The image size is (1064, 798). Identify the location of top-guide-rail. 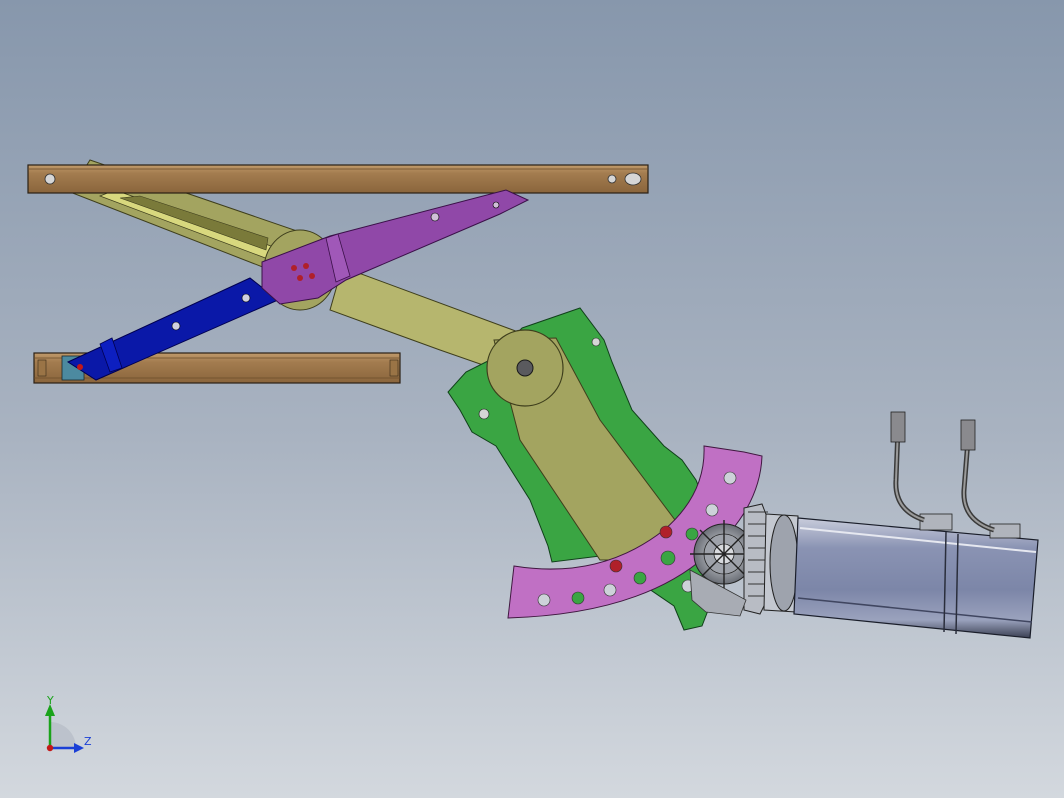
(338, 179).